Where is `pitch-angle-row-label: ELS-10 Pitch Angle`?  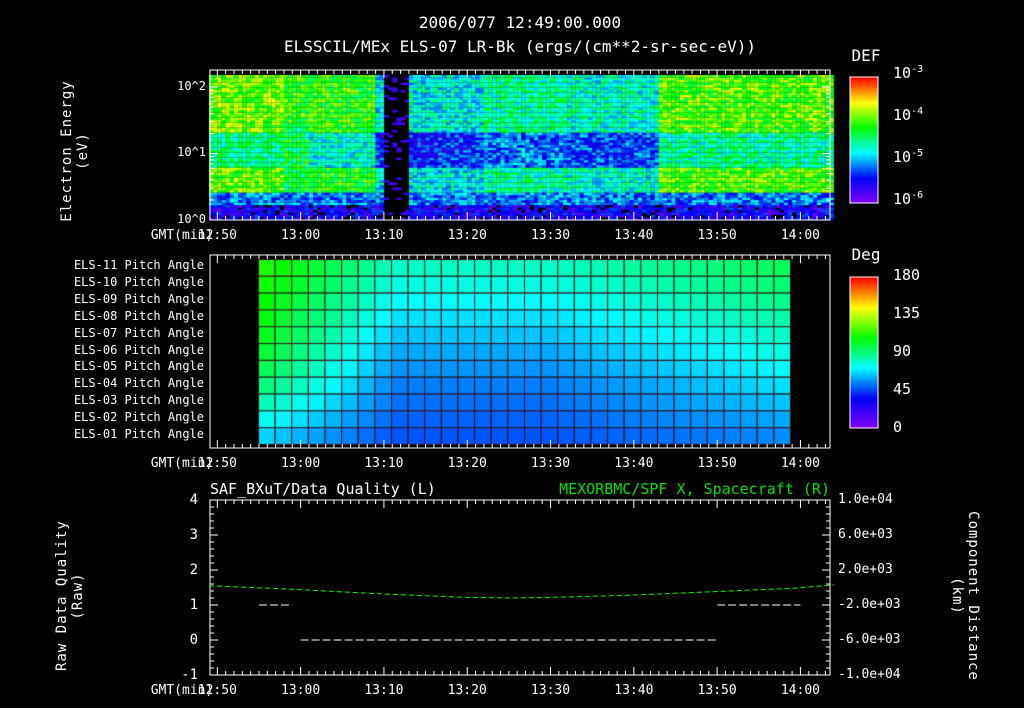 pitch-angle-row-label: ELS-10 Pitch Angle is located at coordinates (138, 282).